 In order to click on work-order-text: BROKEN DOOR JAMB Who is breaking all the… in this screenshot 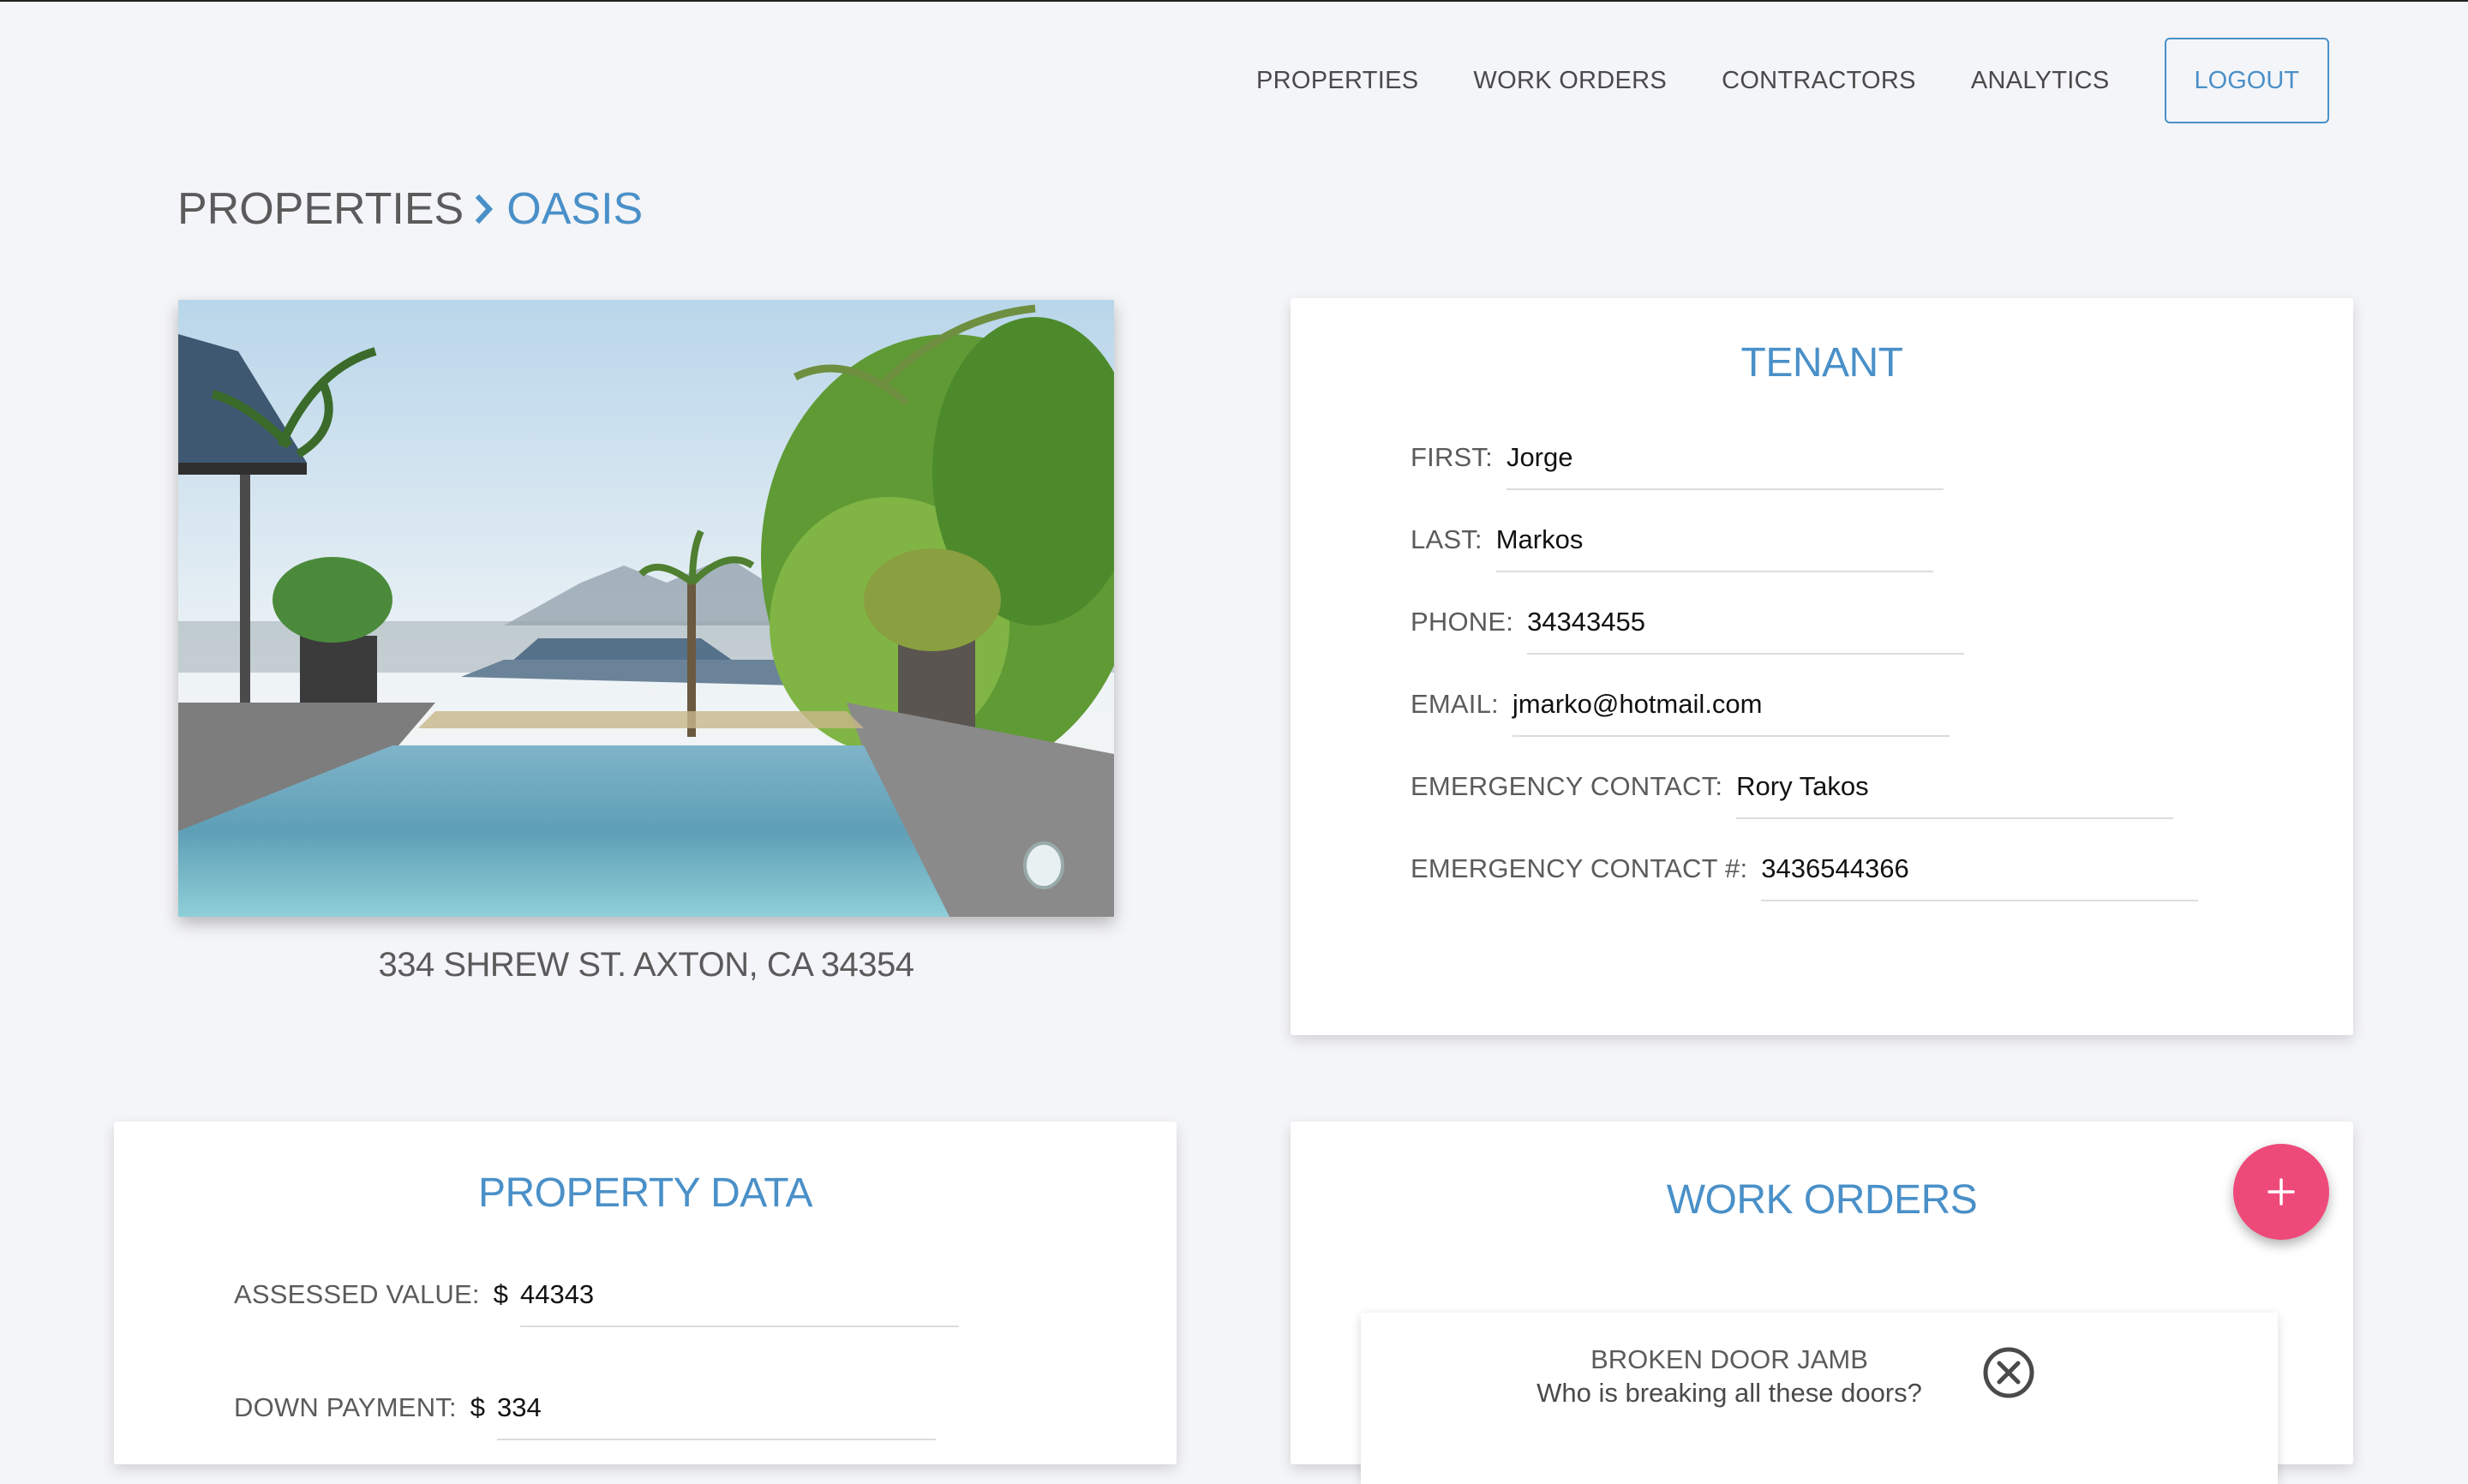, I will do `click(1729, 1376)`.